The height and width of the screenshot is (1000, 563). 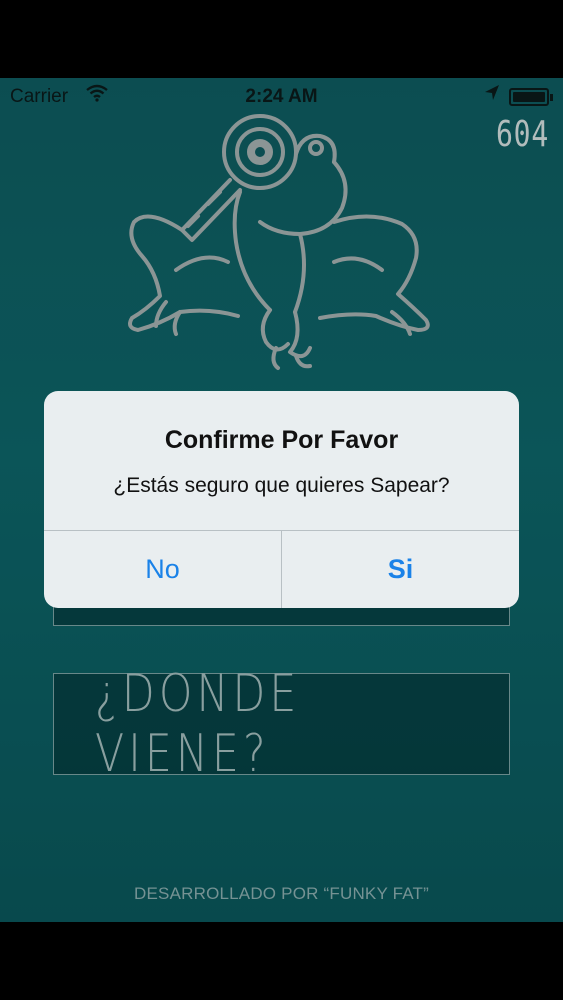 I want to click on alert-title: Confirme Por Favor, so click(x=281, y=440).